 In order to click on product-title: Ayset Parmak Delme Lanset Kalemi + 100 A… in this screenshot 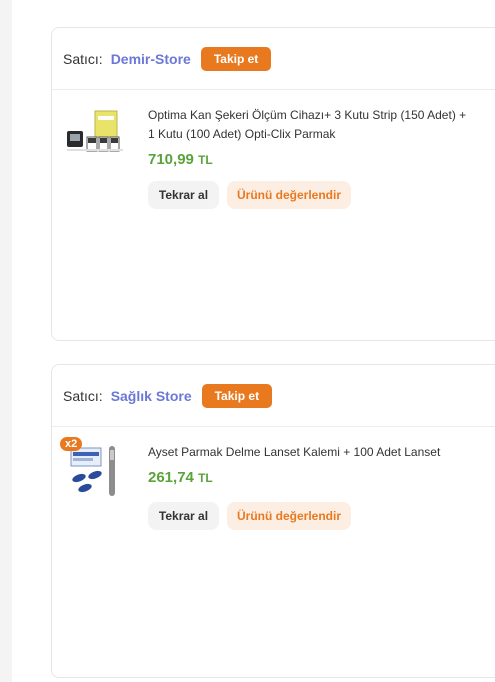, I will do `click(310, 452)`.